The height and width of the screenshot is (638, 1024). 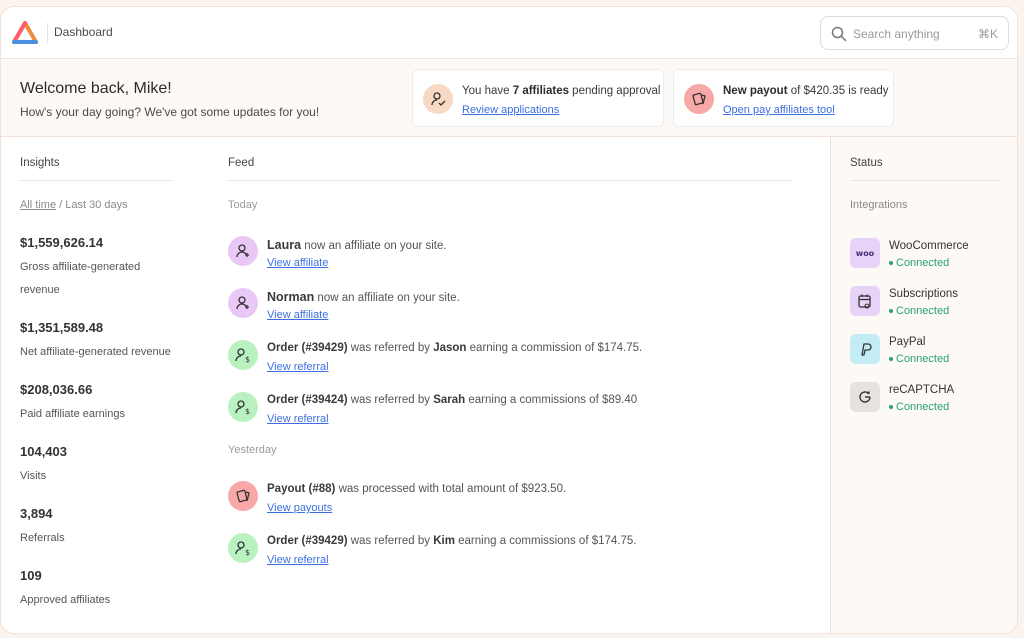 I want to click on integration-woocommerce: woo WooCommerce Connected, so click(x=930, y=255).